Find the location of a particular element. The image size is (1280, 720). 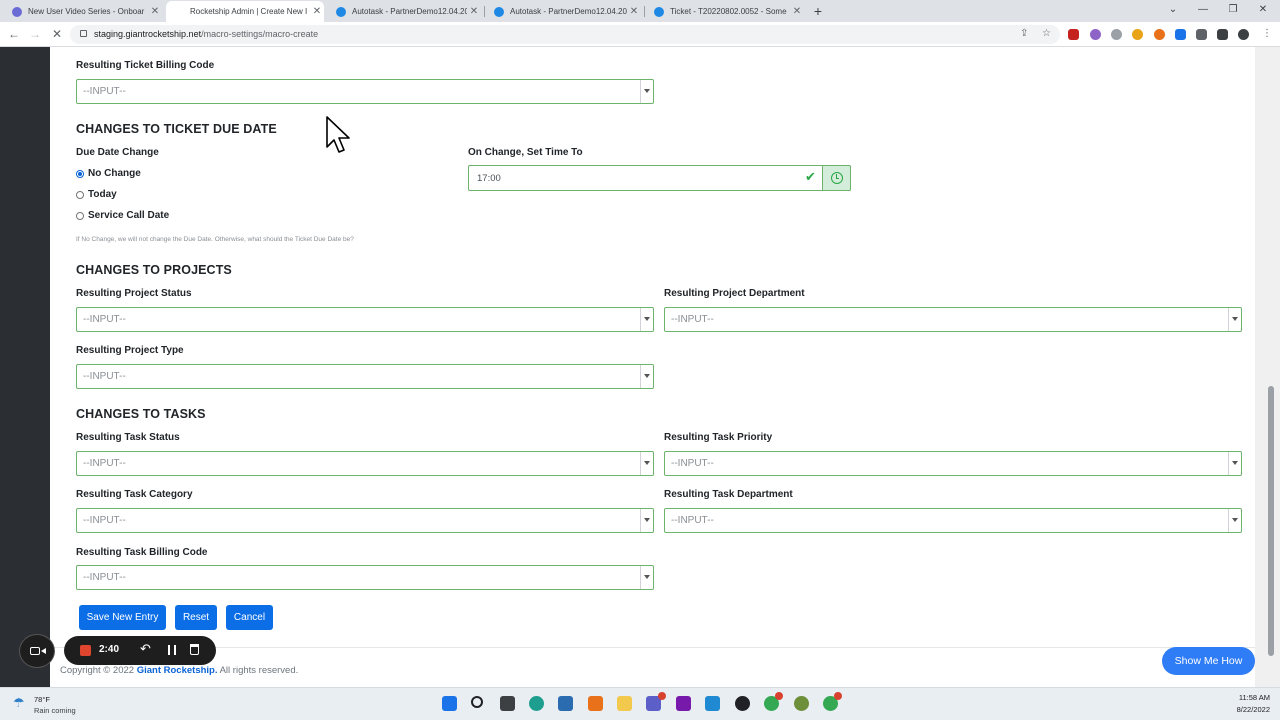

browser-tab: Ticket - T20220802.0052 - Some ✕ is located at coordinates (725, 11).